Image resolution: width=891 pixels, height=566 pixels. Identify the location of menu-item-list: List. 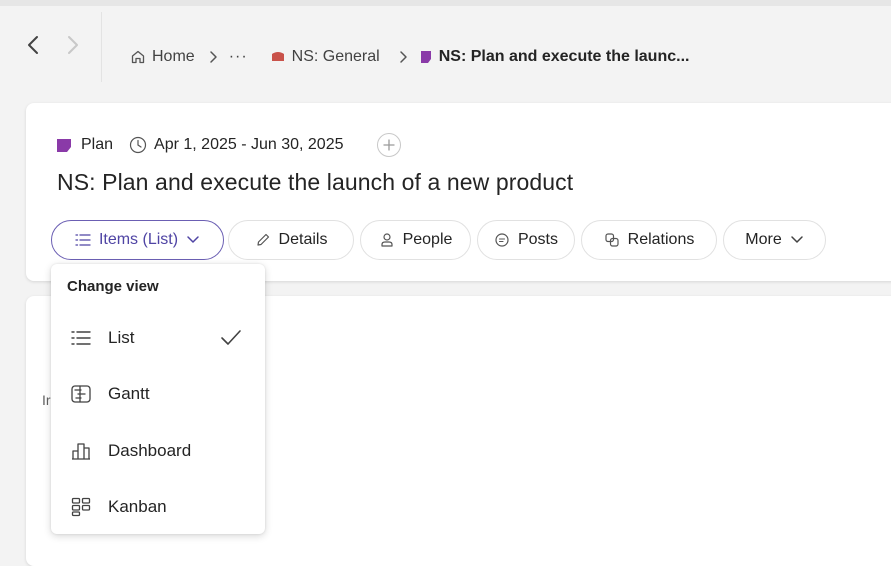
(158, 338).